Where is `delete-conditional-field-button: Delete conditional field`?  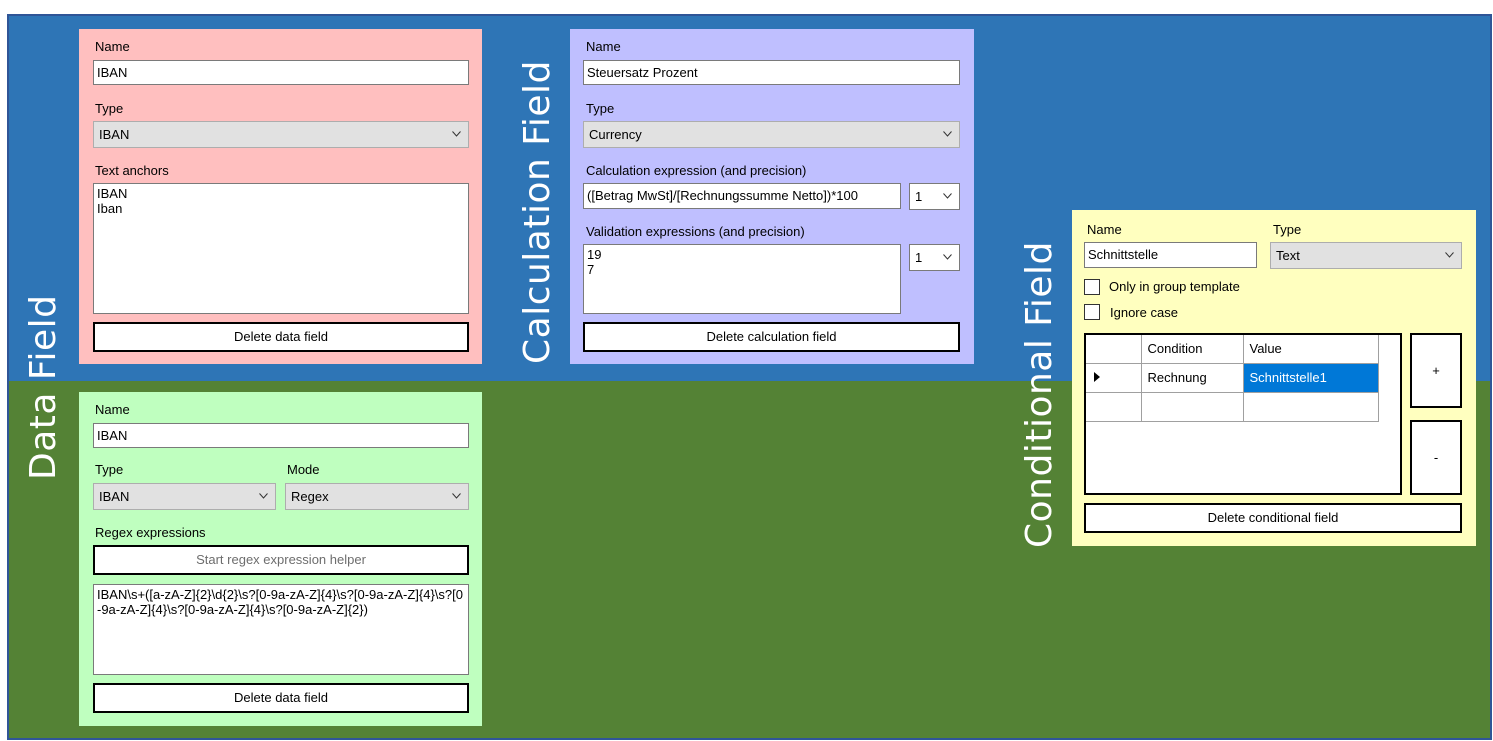
delete-conditional-field-button: Delete conditional field is located at coordinates (1273, 518).